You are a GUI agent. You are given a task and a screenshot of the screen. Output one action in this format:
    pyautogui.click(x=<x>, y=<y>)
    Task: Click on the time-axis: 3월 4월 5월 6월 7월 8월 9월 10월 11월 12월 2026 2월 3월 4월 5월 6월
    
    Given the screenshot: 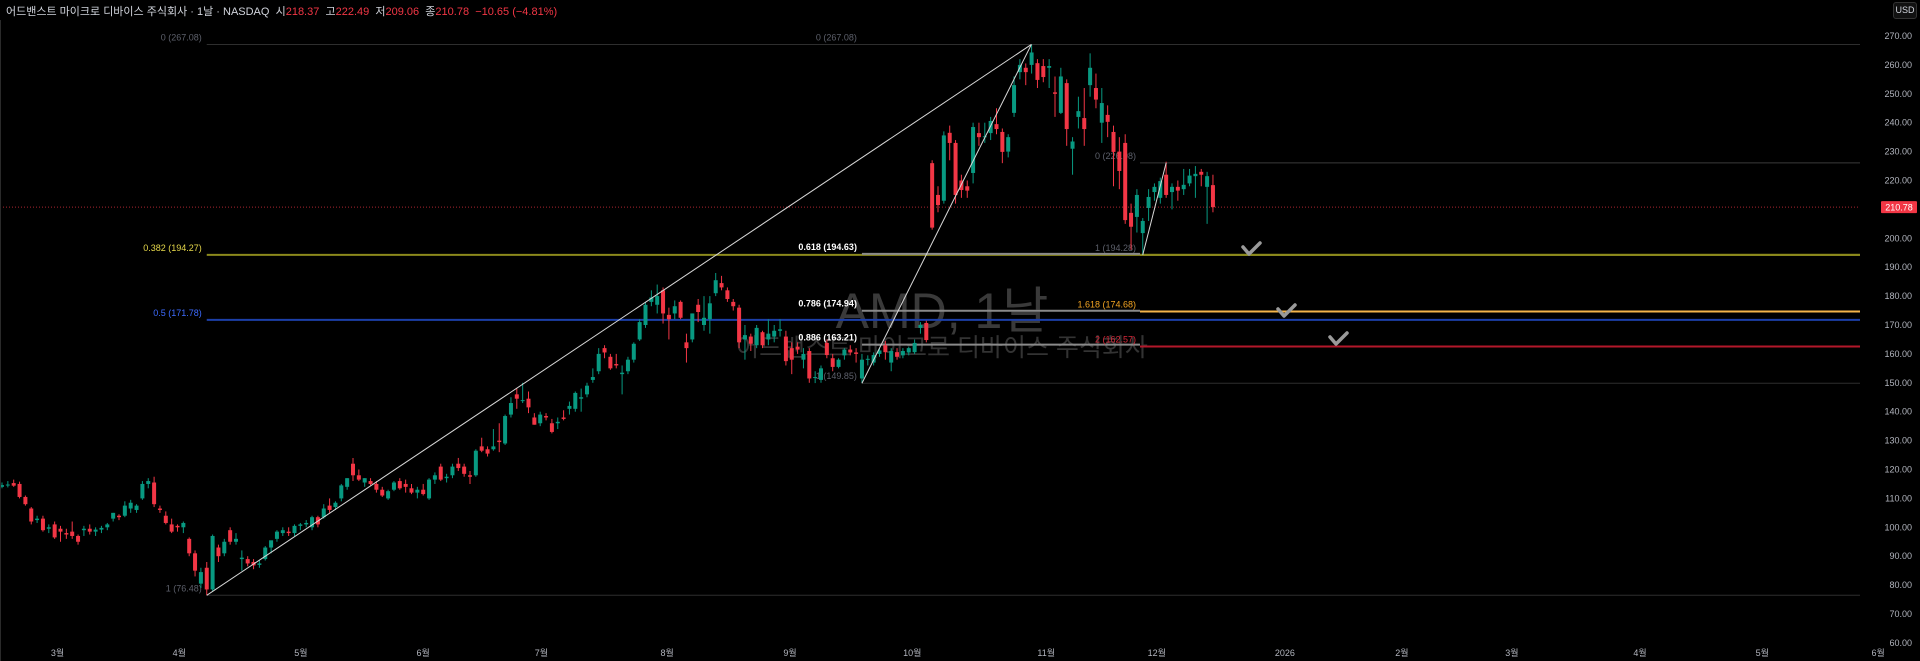 What is the action you would take?
    pyautogui.click(x=968, y=652)
    